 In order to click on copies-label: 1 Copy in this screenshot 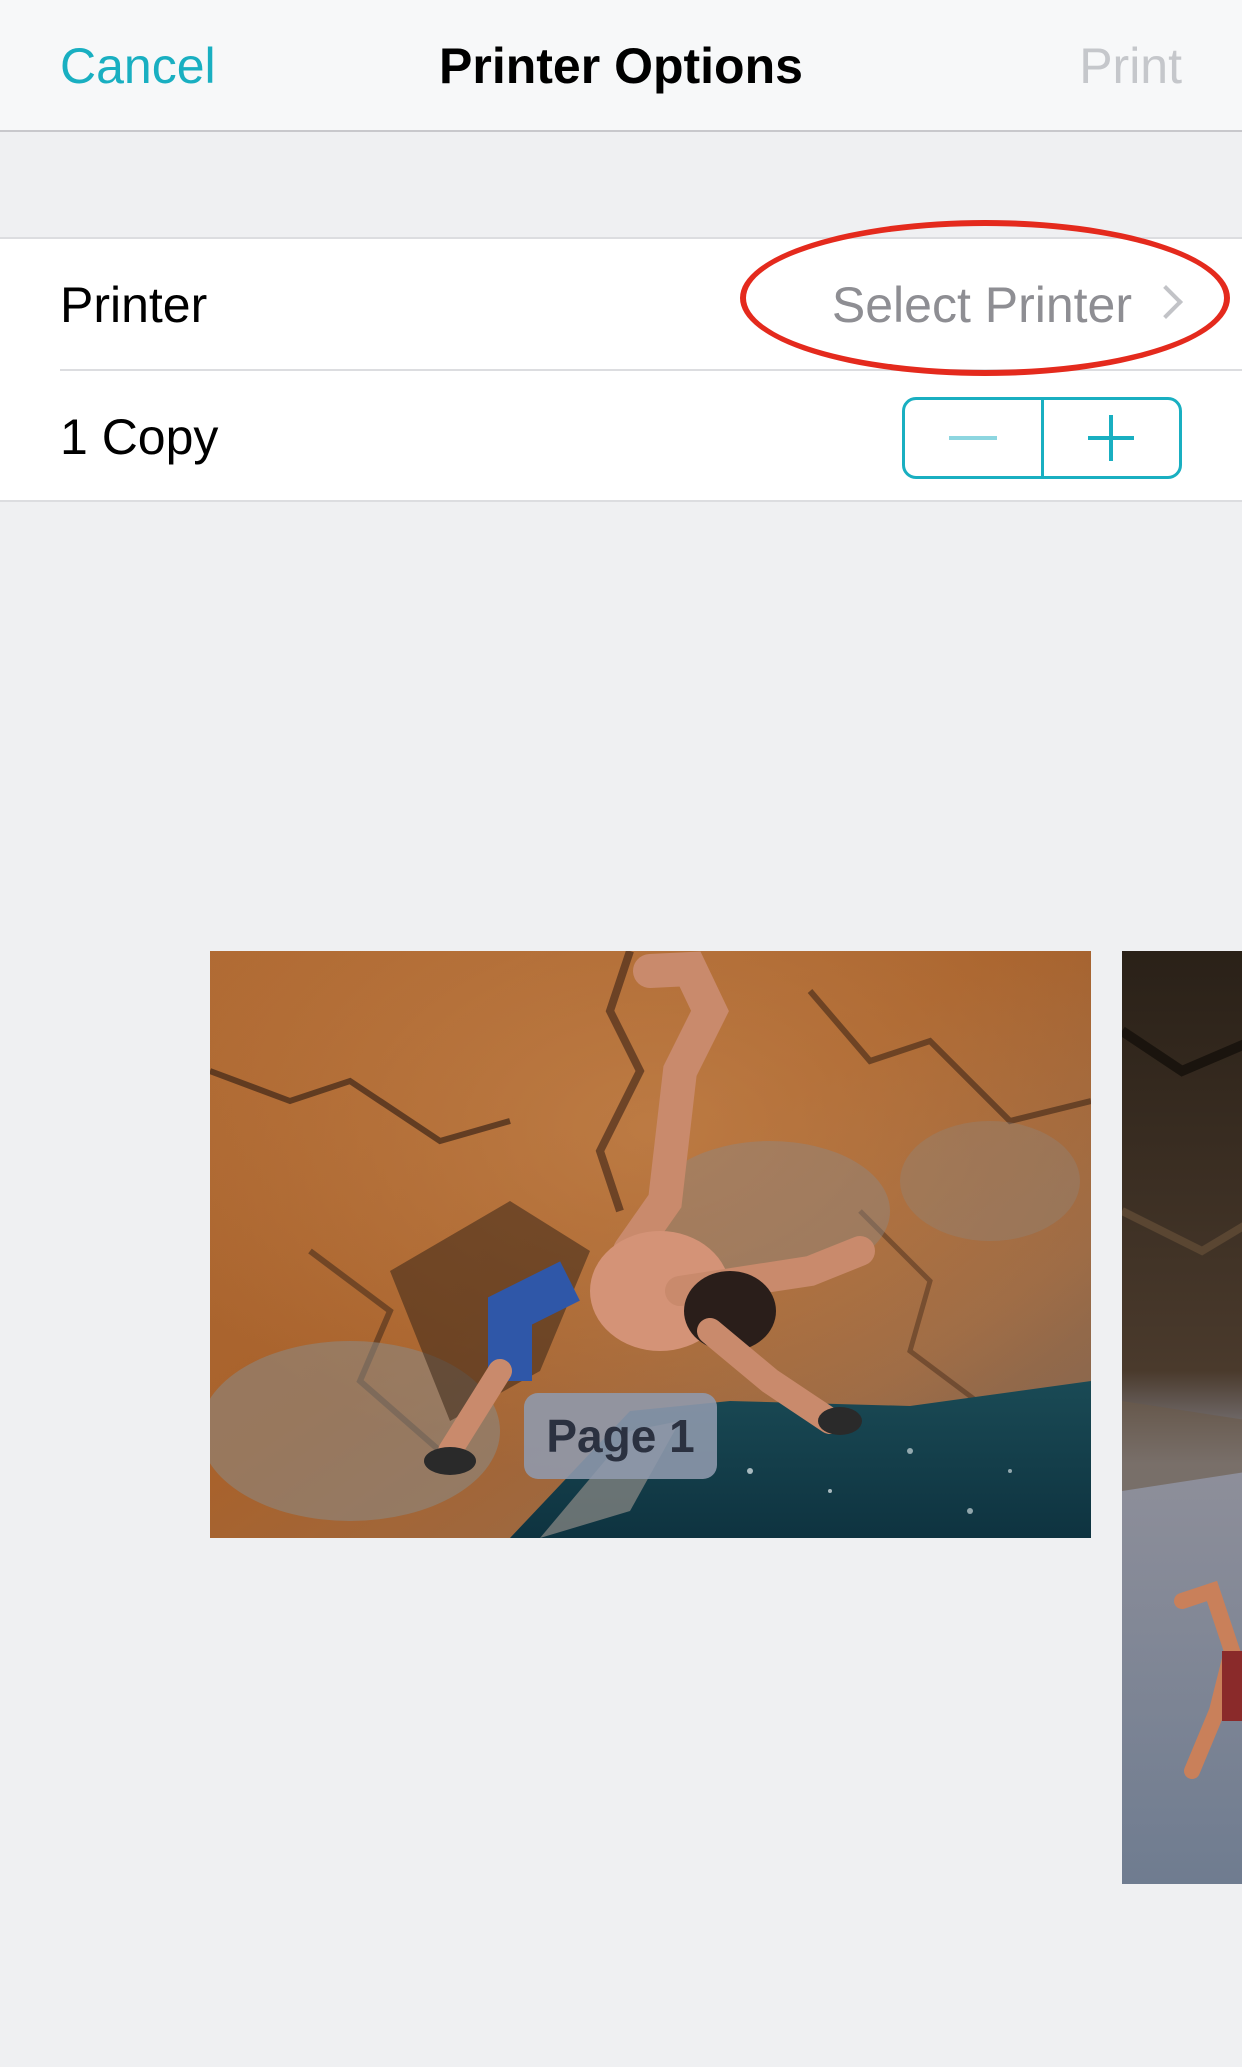, I will do `click(139, 437)`.